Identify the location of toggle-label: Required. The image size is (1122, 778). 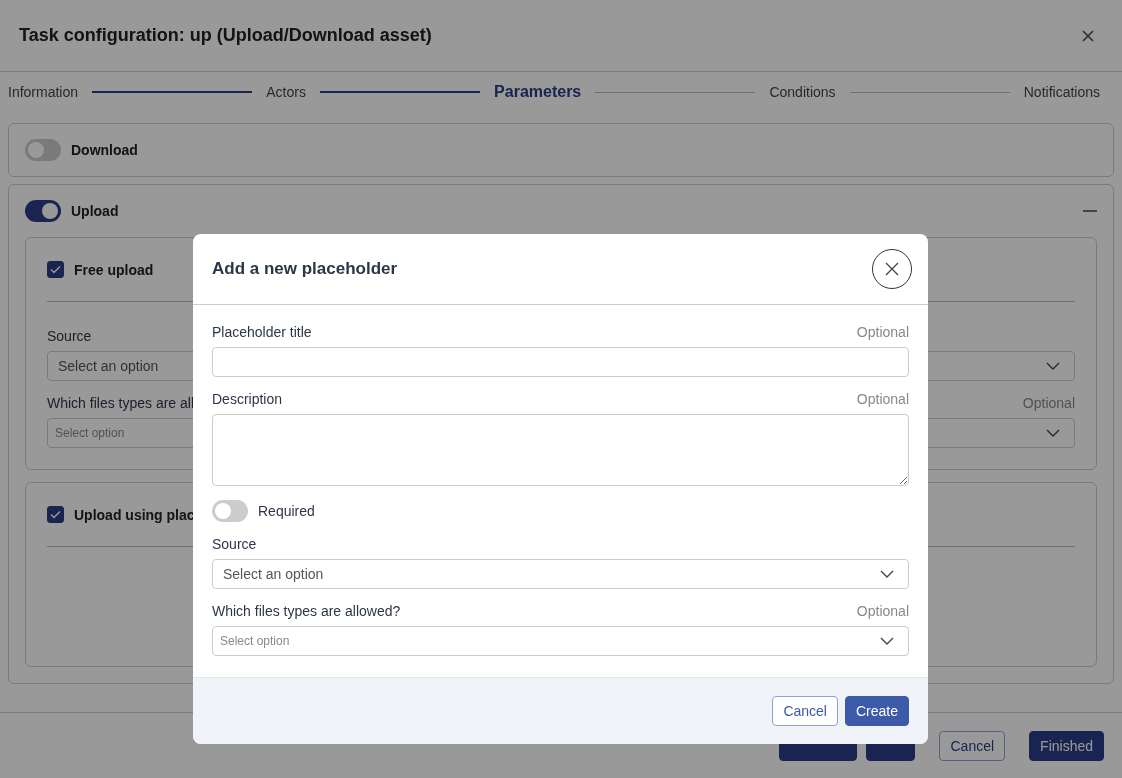
(286, 511).